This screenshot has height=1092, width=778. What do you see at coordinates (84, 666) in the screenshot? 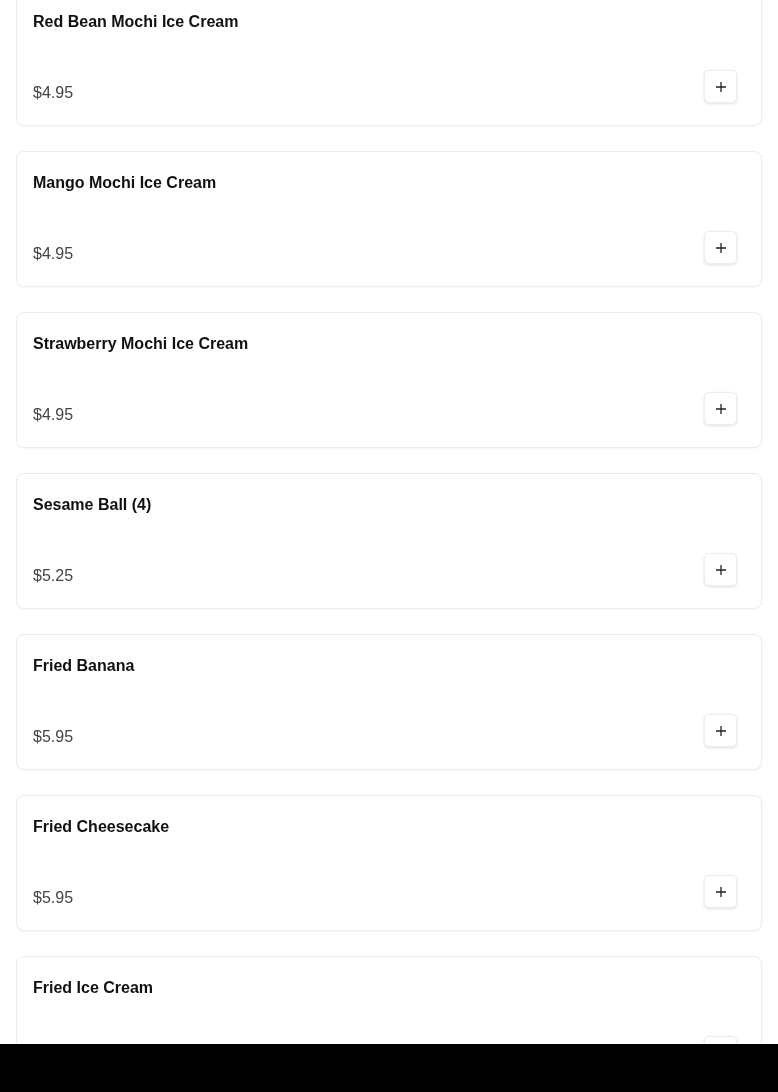
I see `item-name: Fried Banana` at bounding box center [84, 666].